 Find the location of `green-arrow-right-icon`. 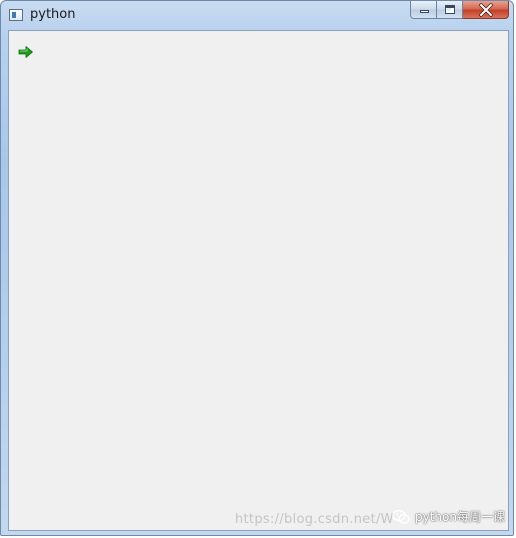

green-arrow-right-icon is located at coordinates (26, 52).